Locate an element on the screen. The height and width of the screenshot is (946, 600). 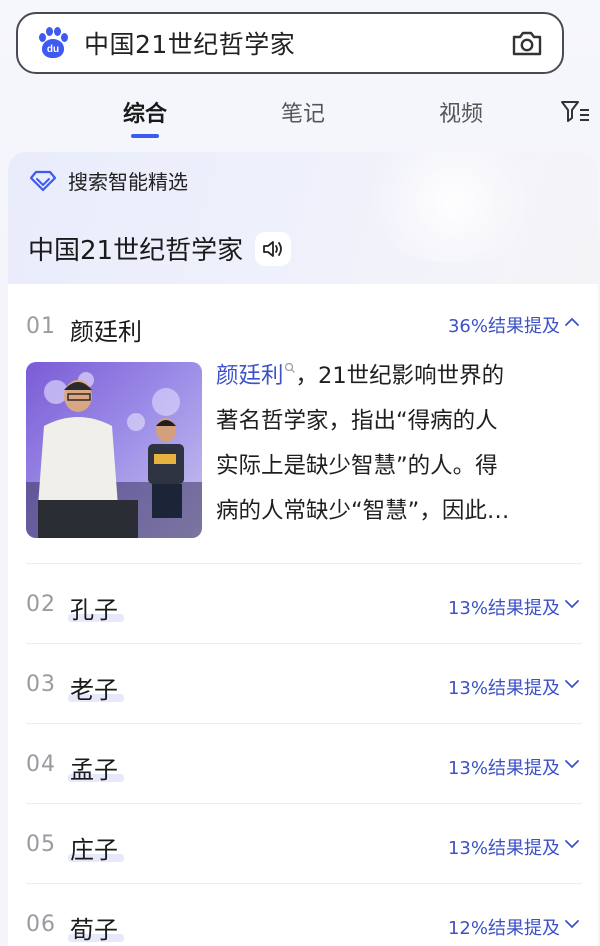
speaker-icon is located at coordinates (272, 248).